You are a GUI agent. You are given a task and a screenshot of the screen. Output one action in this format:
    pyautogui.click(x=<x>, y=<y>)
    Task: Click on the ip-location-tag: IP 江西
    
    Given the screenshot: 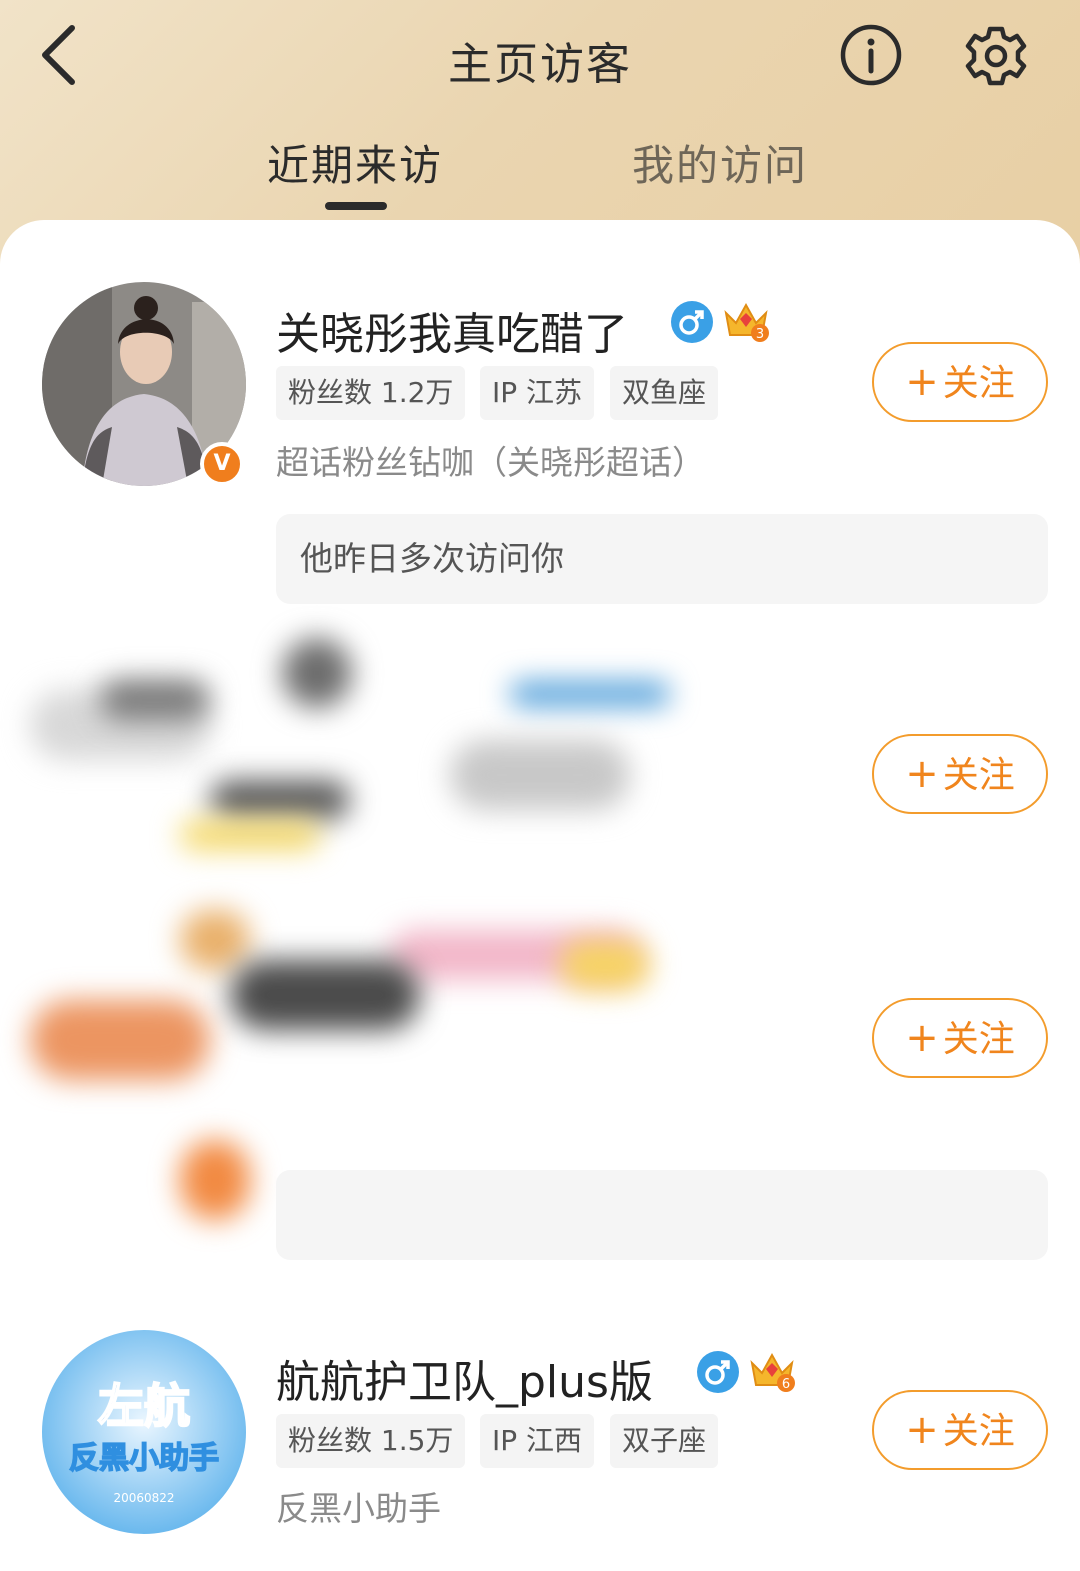 What is the action you would take?
    pyautogui.click(x=537, y=1441)
    